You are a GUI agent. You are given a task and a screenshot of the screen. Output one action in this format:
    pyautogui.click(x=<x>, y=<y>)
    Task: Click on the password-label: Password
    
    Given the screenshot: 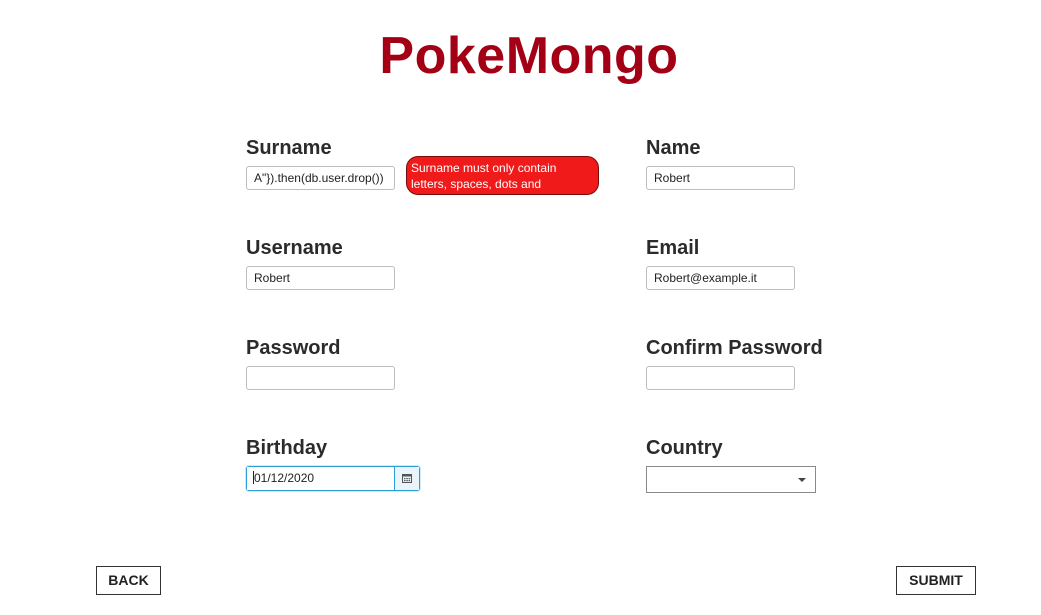 What is the action you would take?
    pyautogui.click(x=293, y=348)
    